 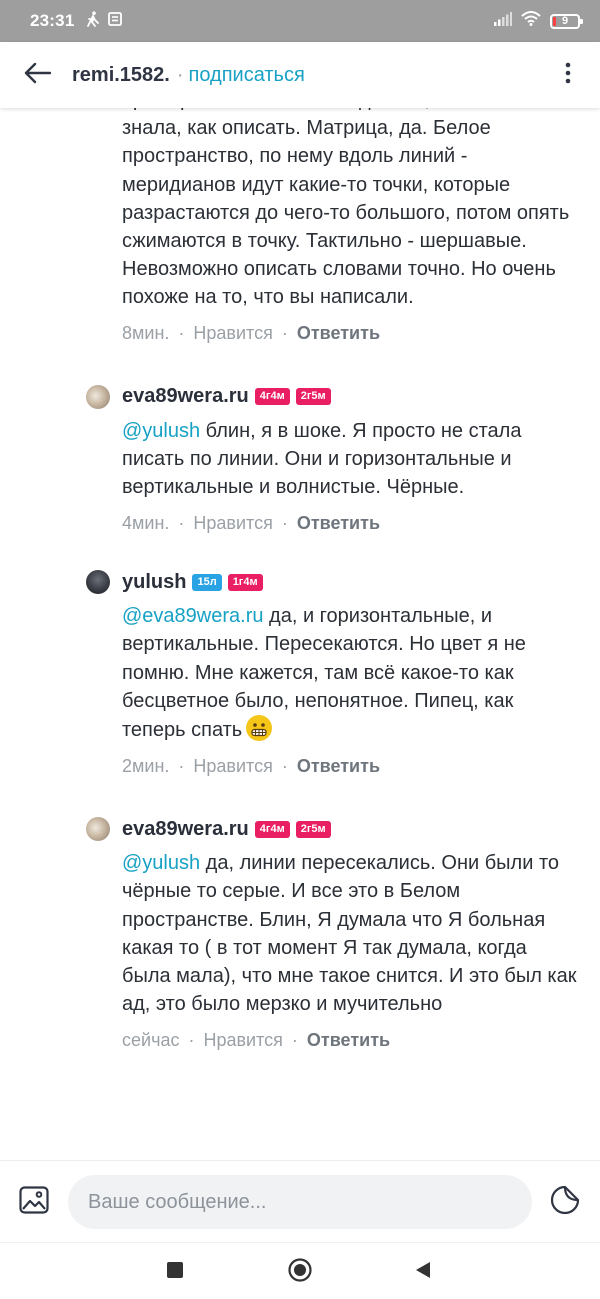 What do you see at coordinates (192, 616) in the screenshot?
I see `mention-link: @eva89wera.ru` at bounding box center [192, 616].